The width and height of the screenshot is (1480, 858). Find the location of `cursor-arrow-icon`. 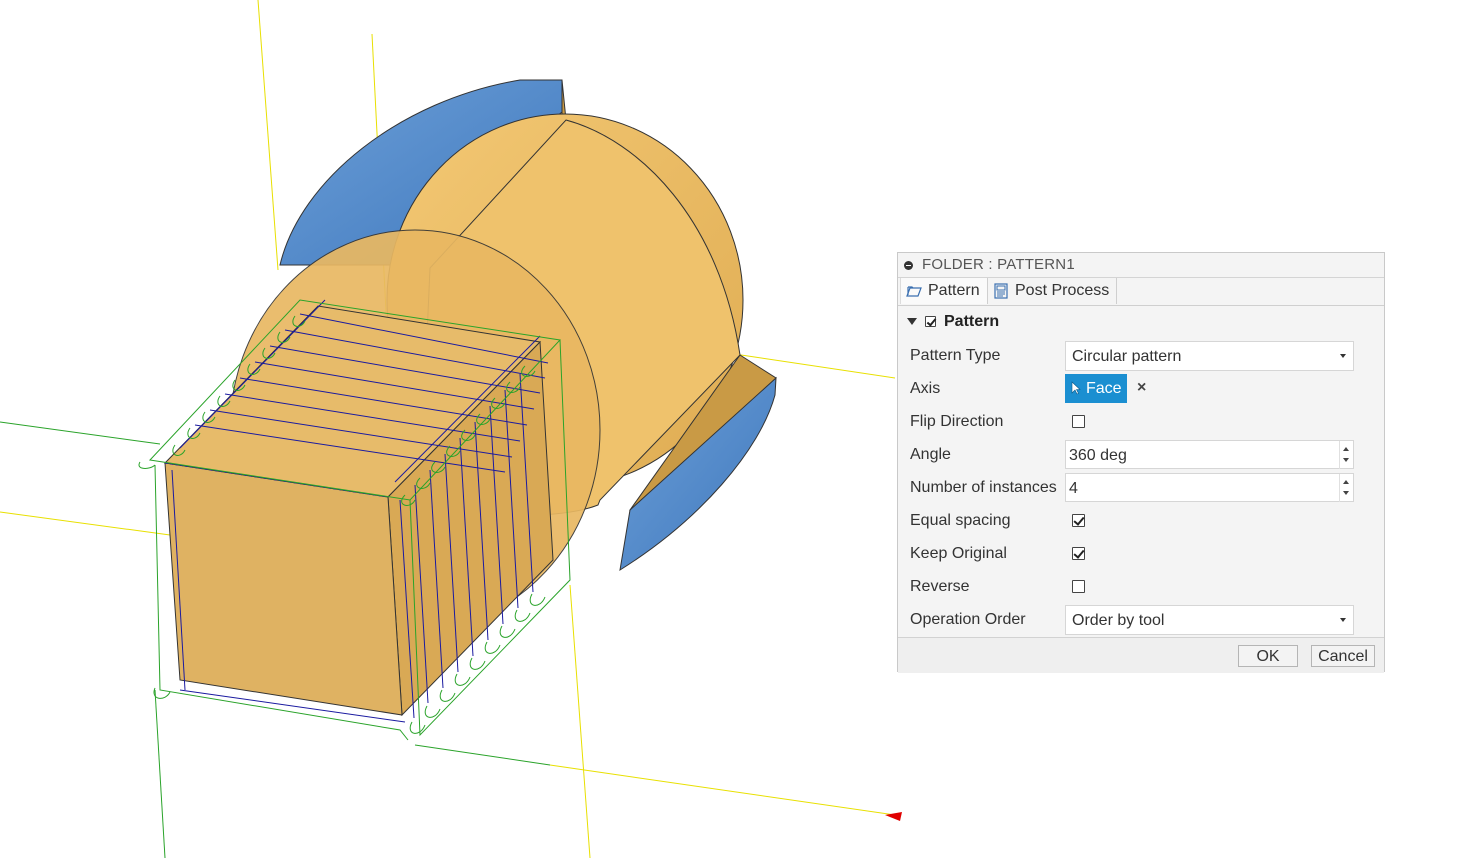

cursor-arrow-icon is located at coordinates (1076, 388).